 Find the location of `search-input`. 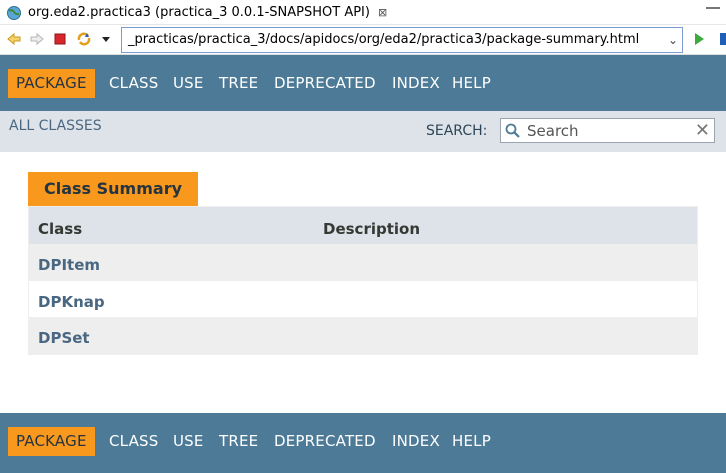

search-input is located at coordinates (607, 131).